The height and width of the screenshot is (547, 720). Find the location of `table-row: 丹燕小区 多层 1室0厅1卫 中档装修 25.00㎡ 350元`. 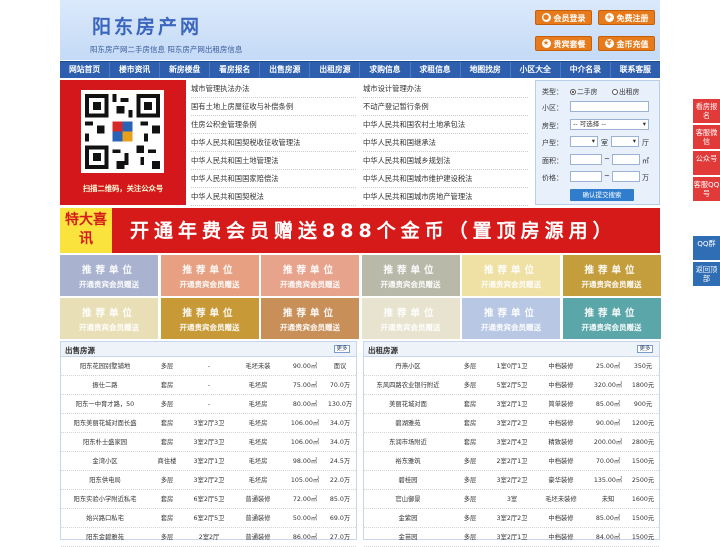

table-row: 丹燕小区 多层 1室0厅1卫 中档装修 25.00㎡ 350元 is located at coordinates (511, 367).